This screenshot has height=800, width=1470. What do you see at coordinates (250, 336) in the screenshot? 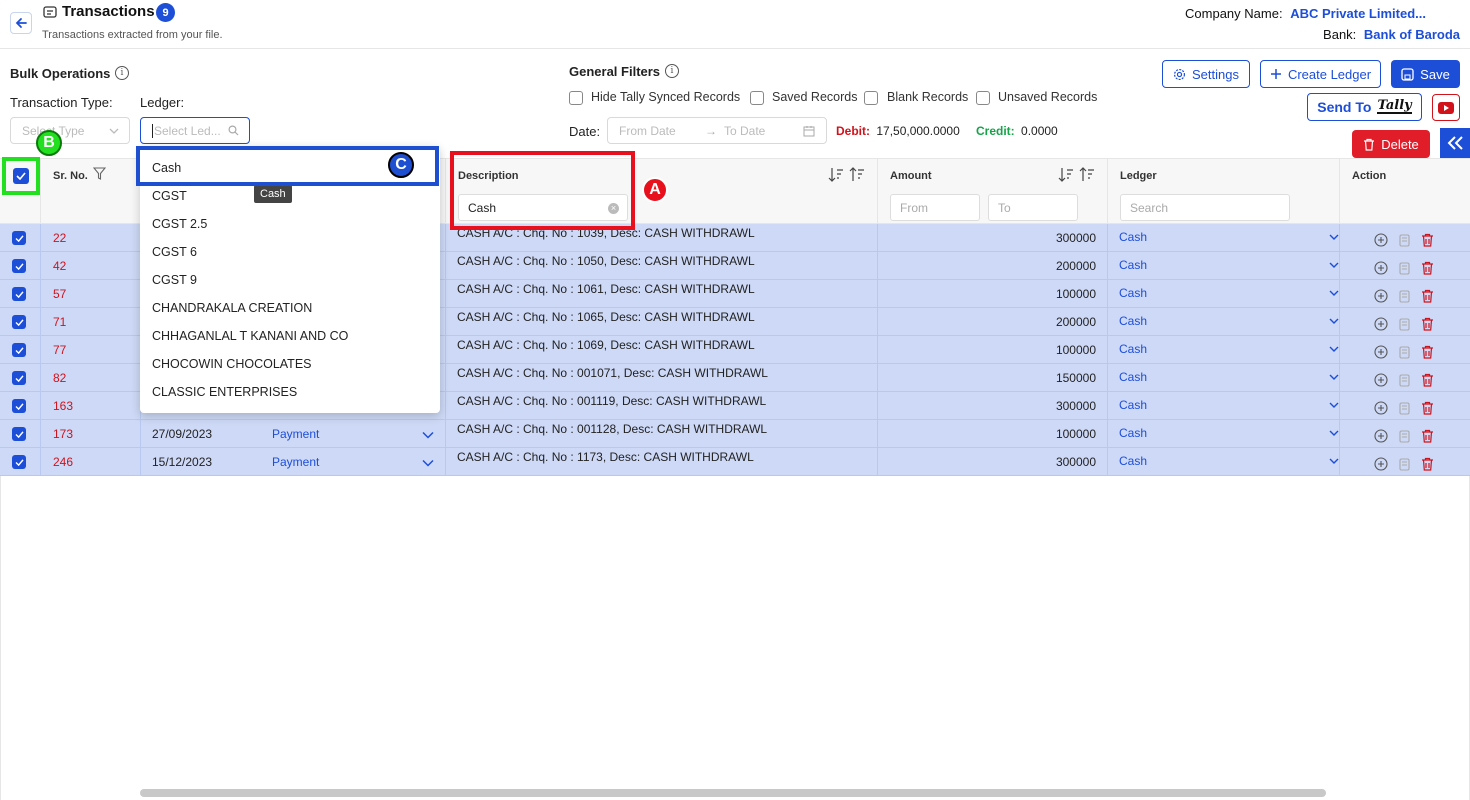
I see `dropdown-option: CHHAGANLAL T KANANI AND CO` at bounding box center [250, 336].